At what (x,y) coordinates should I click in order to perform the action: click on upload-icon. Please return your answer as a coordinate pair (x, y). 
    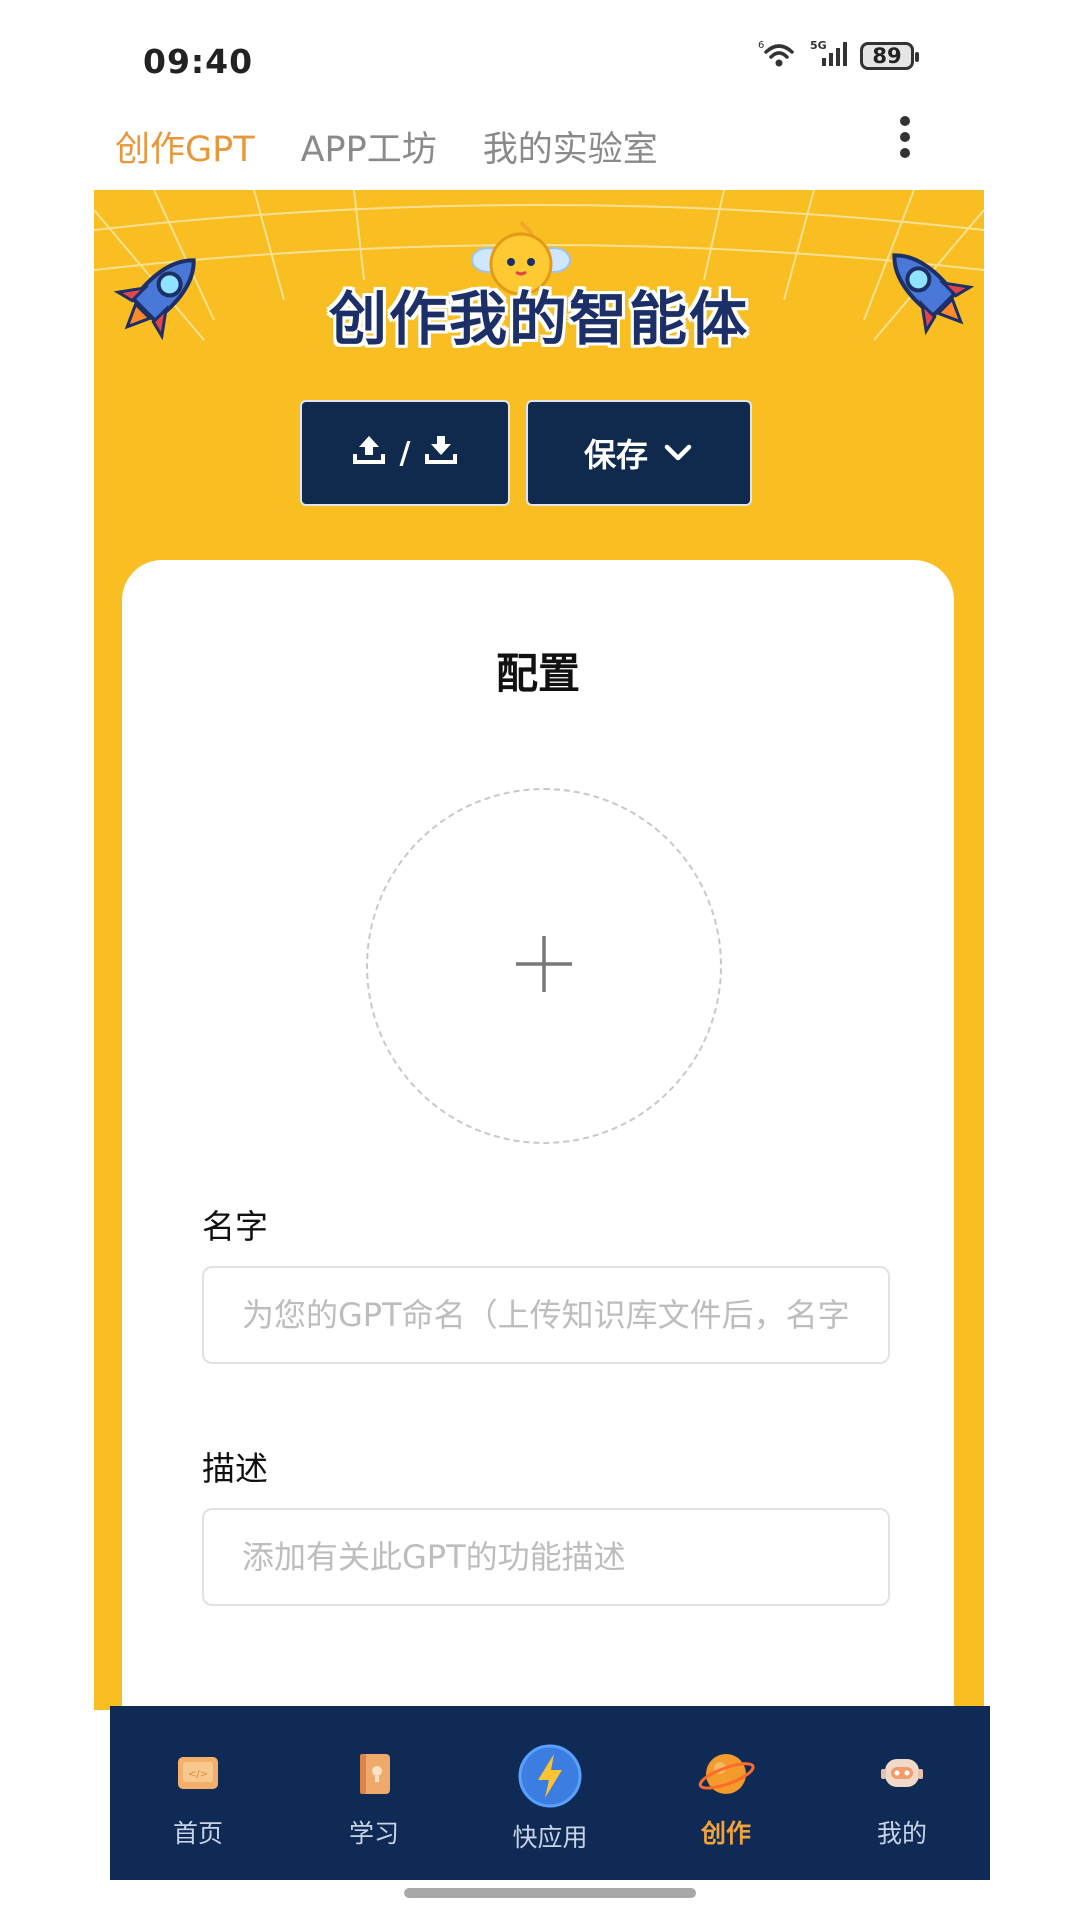
    Looking at the image, I should click on (369, 453).